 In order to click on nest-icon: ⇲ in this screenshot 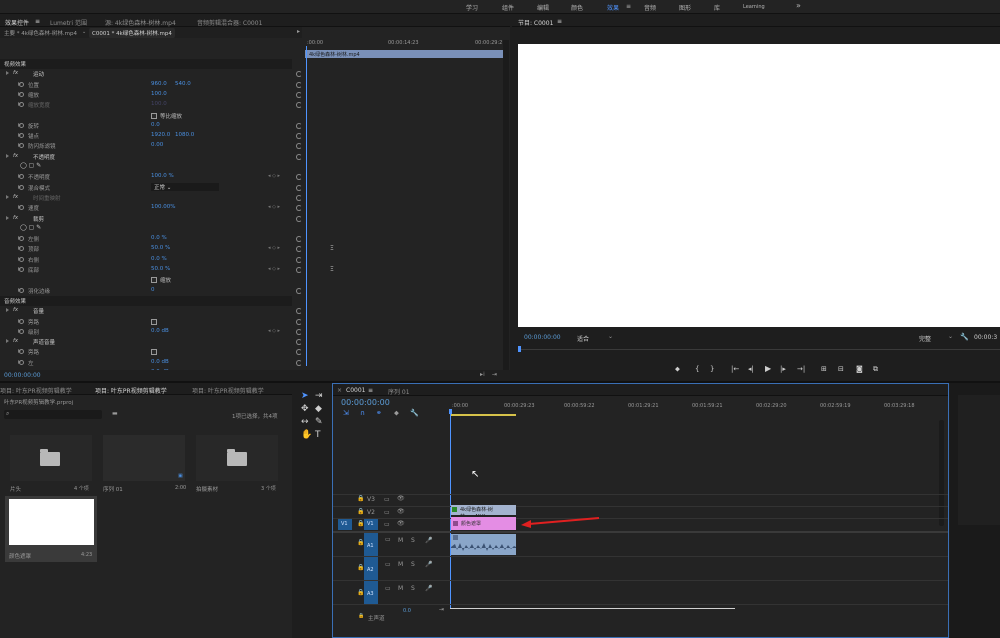, I will do `click(346, 413)`.